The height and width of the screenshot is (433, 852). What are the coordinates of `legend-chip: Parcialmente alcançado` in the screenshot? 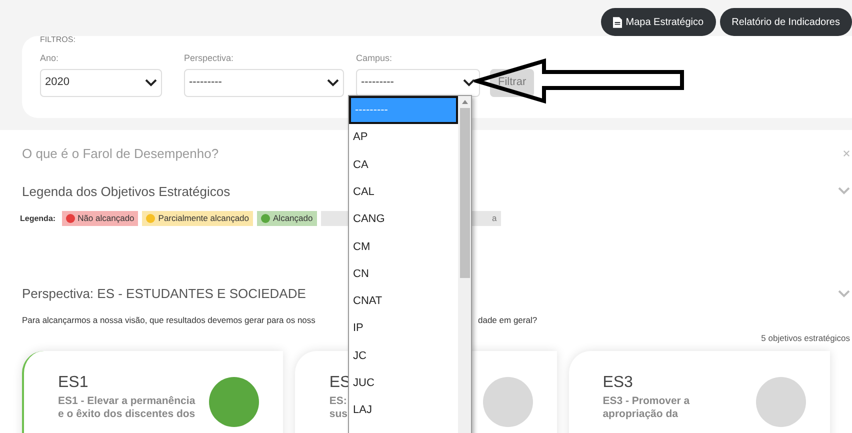 It's located at (198, 218).